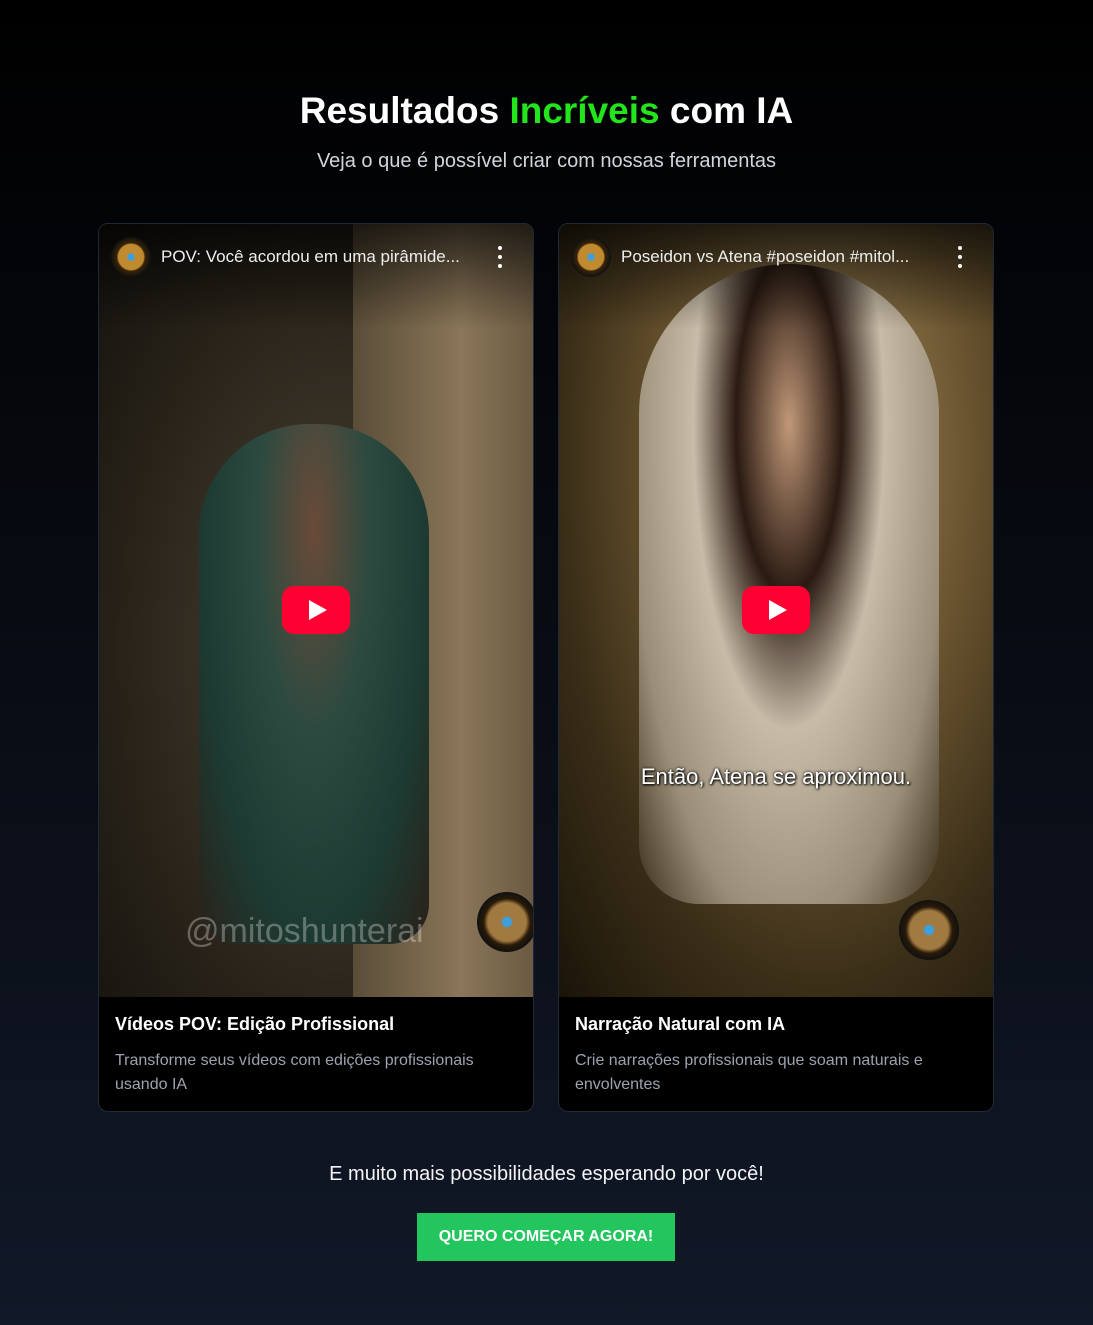 The width and height of the screenshot is (1093, 1325). I want to click on start-now-button: QUERO COMEÇAR AGORA!, so click(546, 1237).